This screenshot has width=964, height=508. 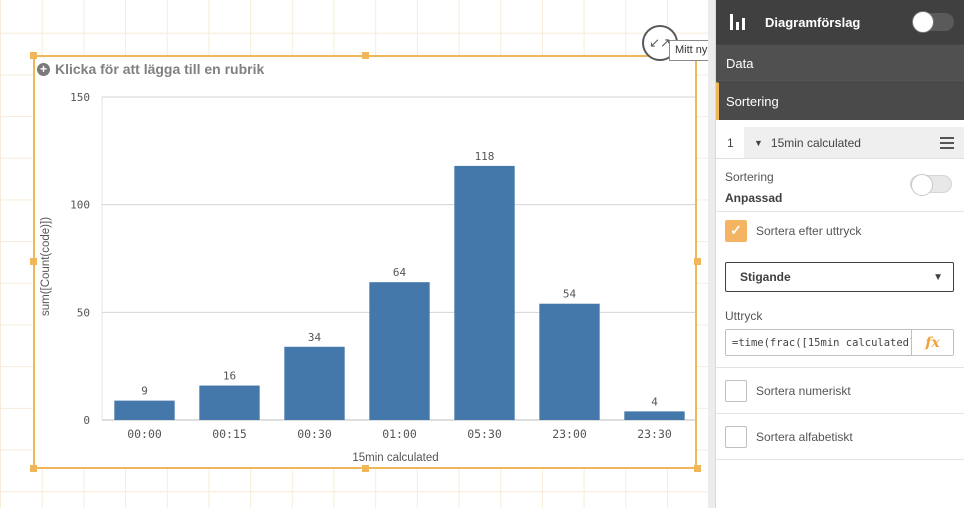 I want to click on chart-suggestions-toggle, so click(x=933, y=22).